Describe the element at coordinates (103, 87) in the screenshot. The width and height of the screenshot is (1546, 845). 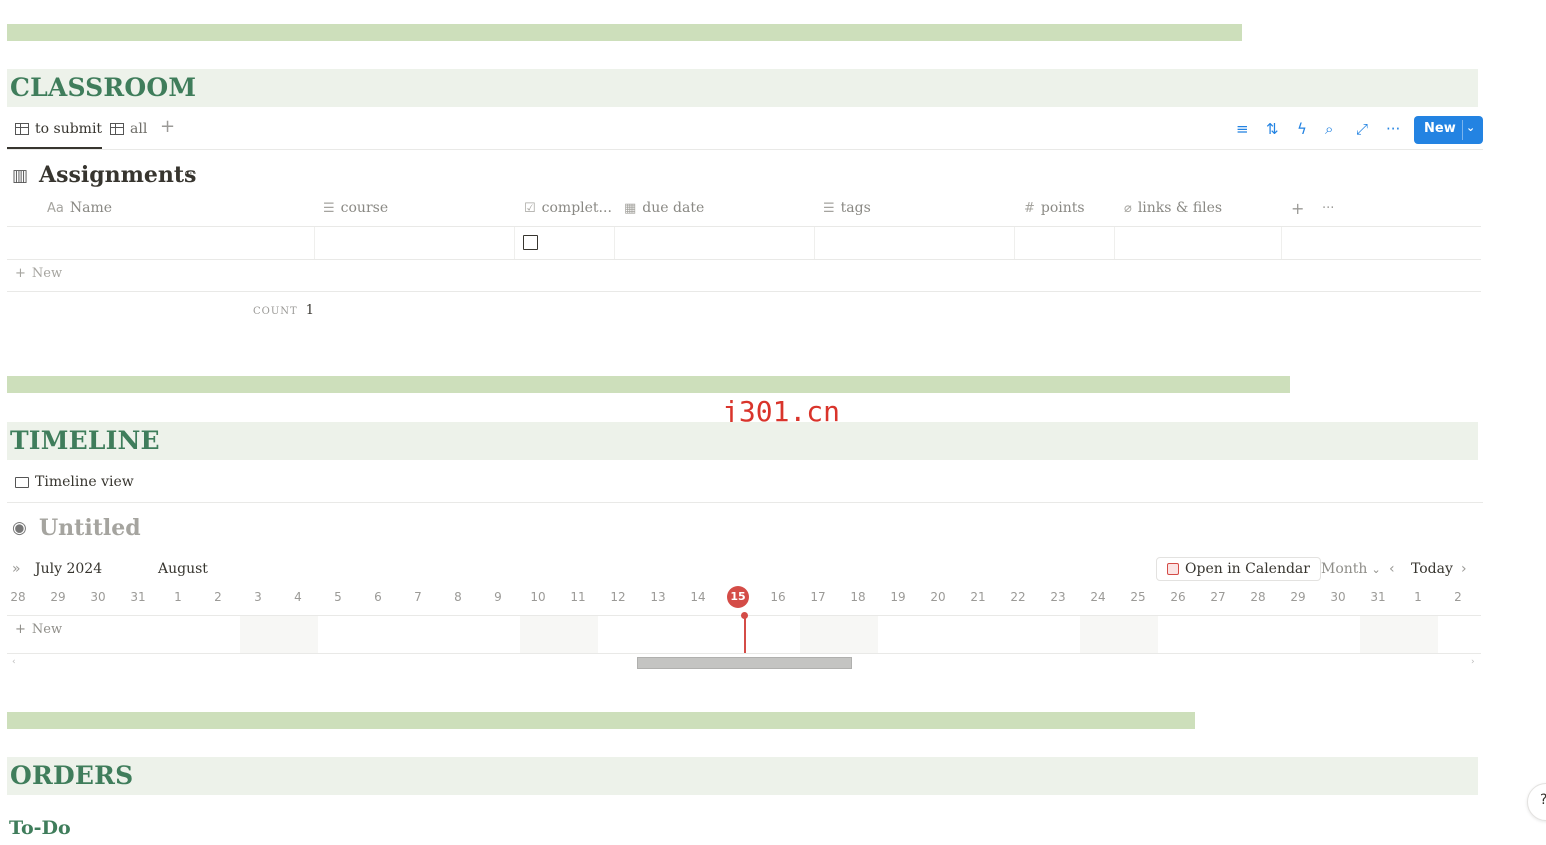
I see `classroom-title: CLASSROOM` at that location.